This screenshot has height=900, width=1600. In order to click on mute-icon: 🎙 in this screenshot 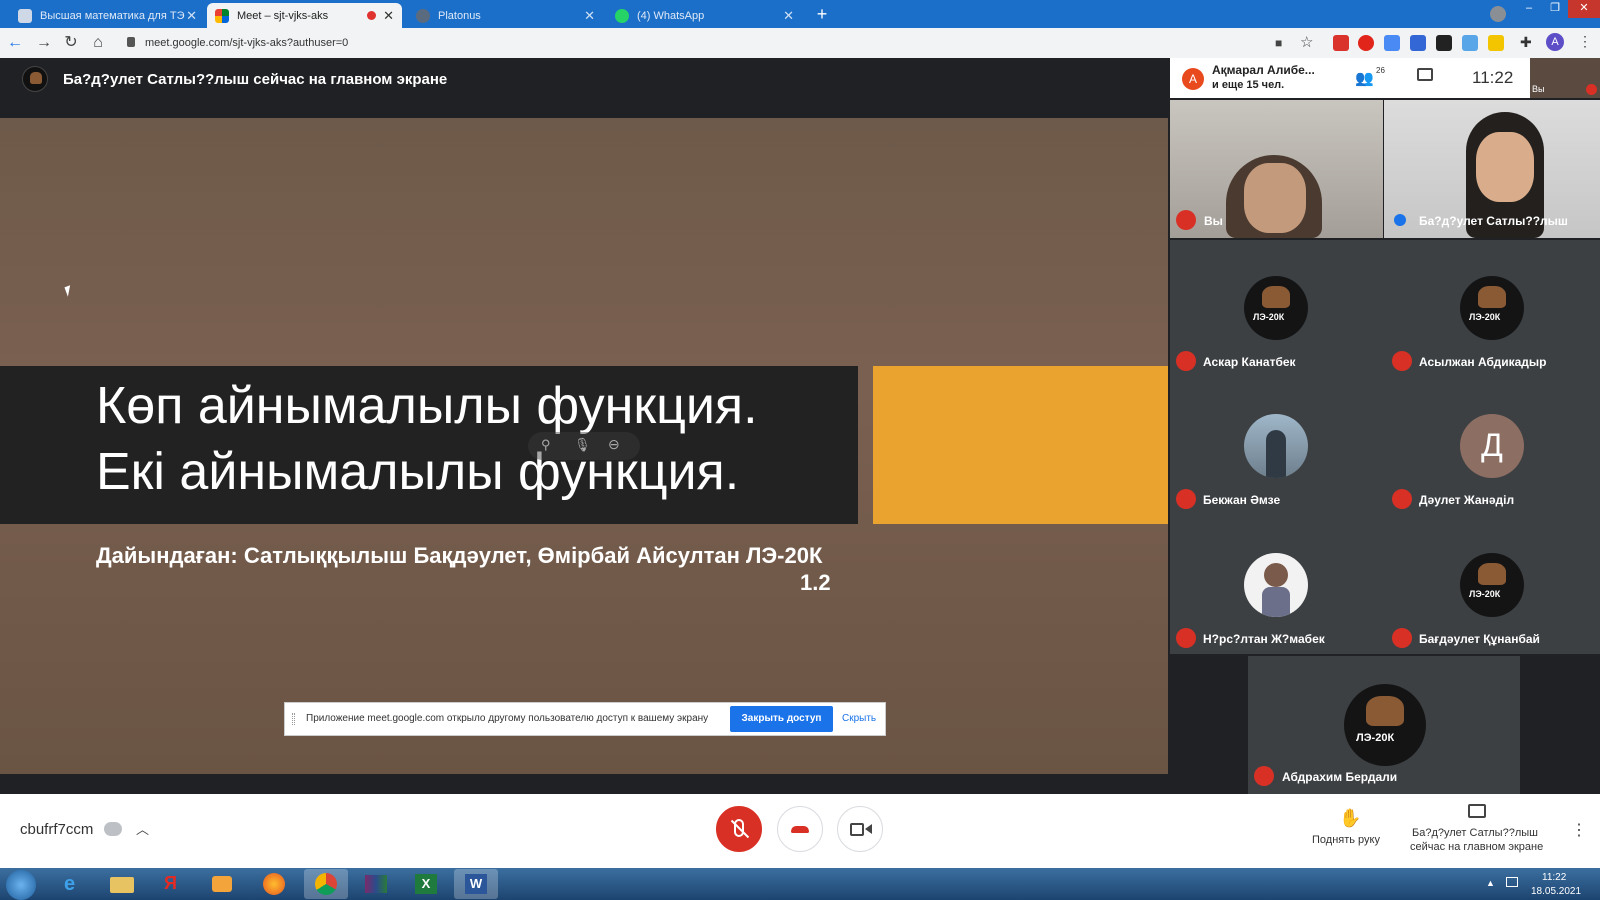, I will do `click(582, 445)`.